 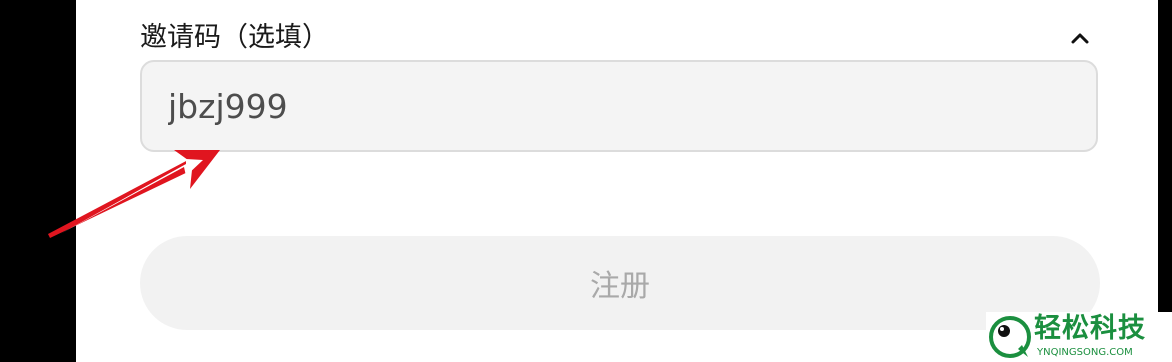 I want to click on watermark-logo-icon, so click(x=1010, y=337).